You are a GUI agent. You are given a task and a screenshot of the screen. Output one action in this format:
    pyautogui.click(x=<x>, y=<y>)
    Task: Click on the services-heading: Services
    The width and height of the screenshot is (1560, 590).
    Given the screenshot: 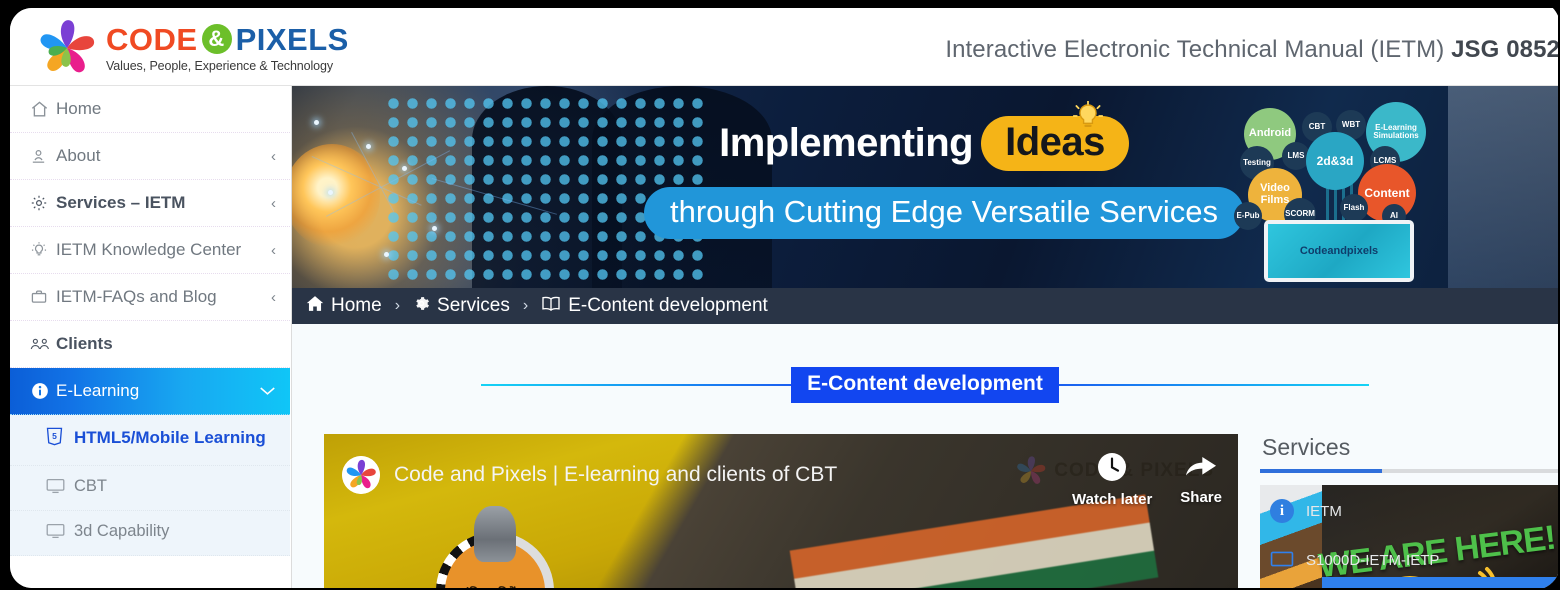 What is the action you would take?
    pyautogui.click(x=1306, y=447)
    